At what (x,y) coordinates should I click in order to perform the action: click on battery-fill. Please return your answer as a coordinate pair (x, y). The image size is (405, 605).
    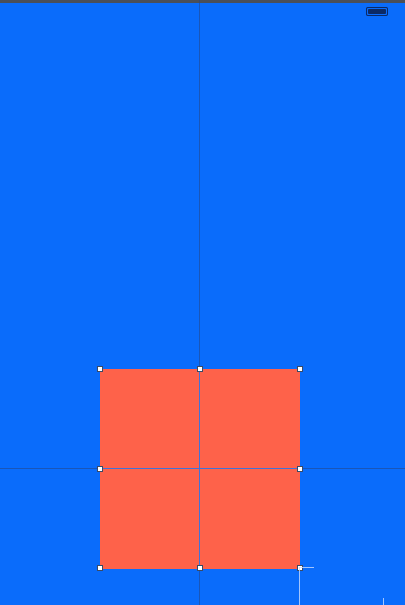
    Looking at the image, I should click on (377, 11).